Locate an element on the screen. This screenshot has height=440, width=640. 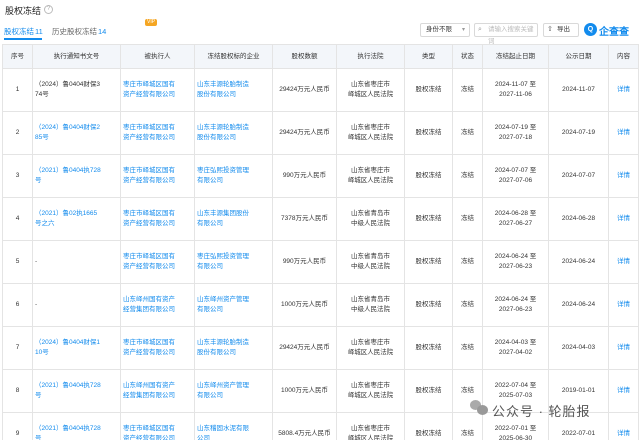
column-header: 冻结起止日期 is located at coordinates (515, 56).